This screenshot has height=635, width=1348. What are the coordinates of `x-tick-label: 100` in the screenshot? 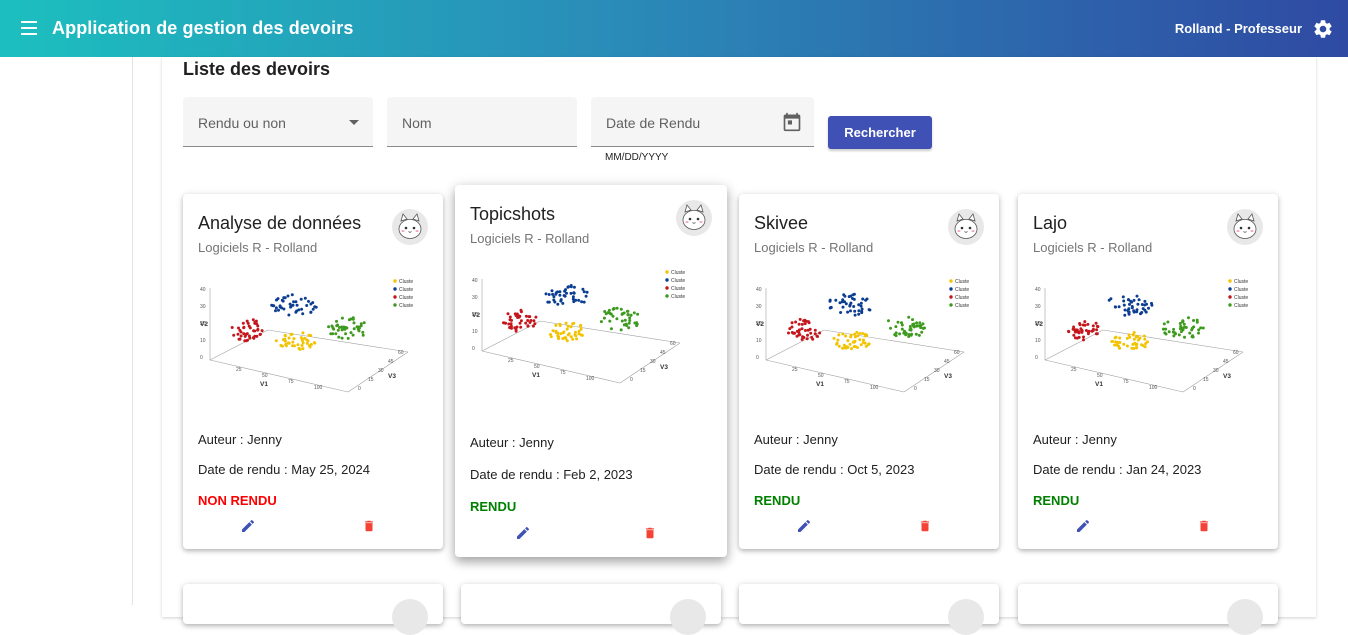 It's located at (874, 388).